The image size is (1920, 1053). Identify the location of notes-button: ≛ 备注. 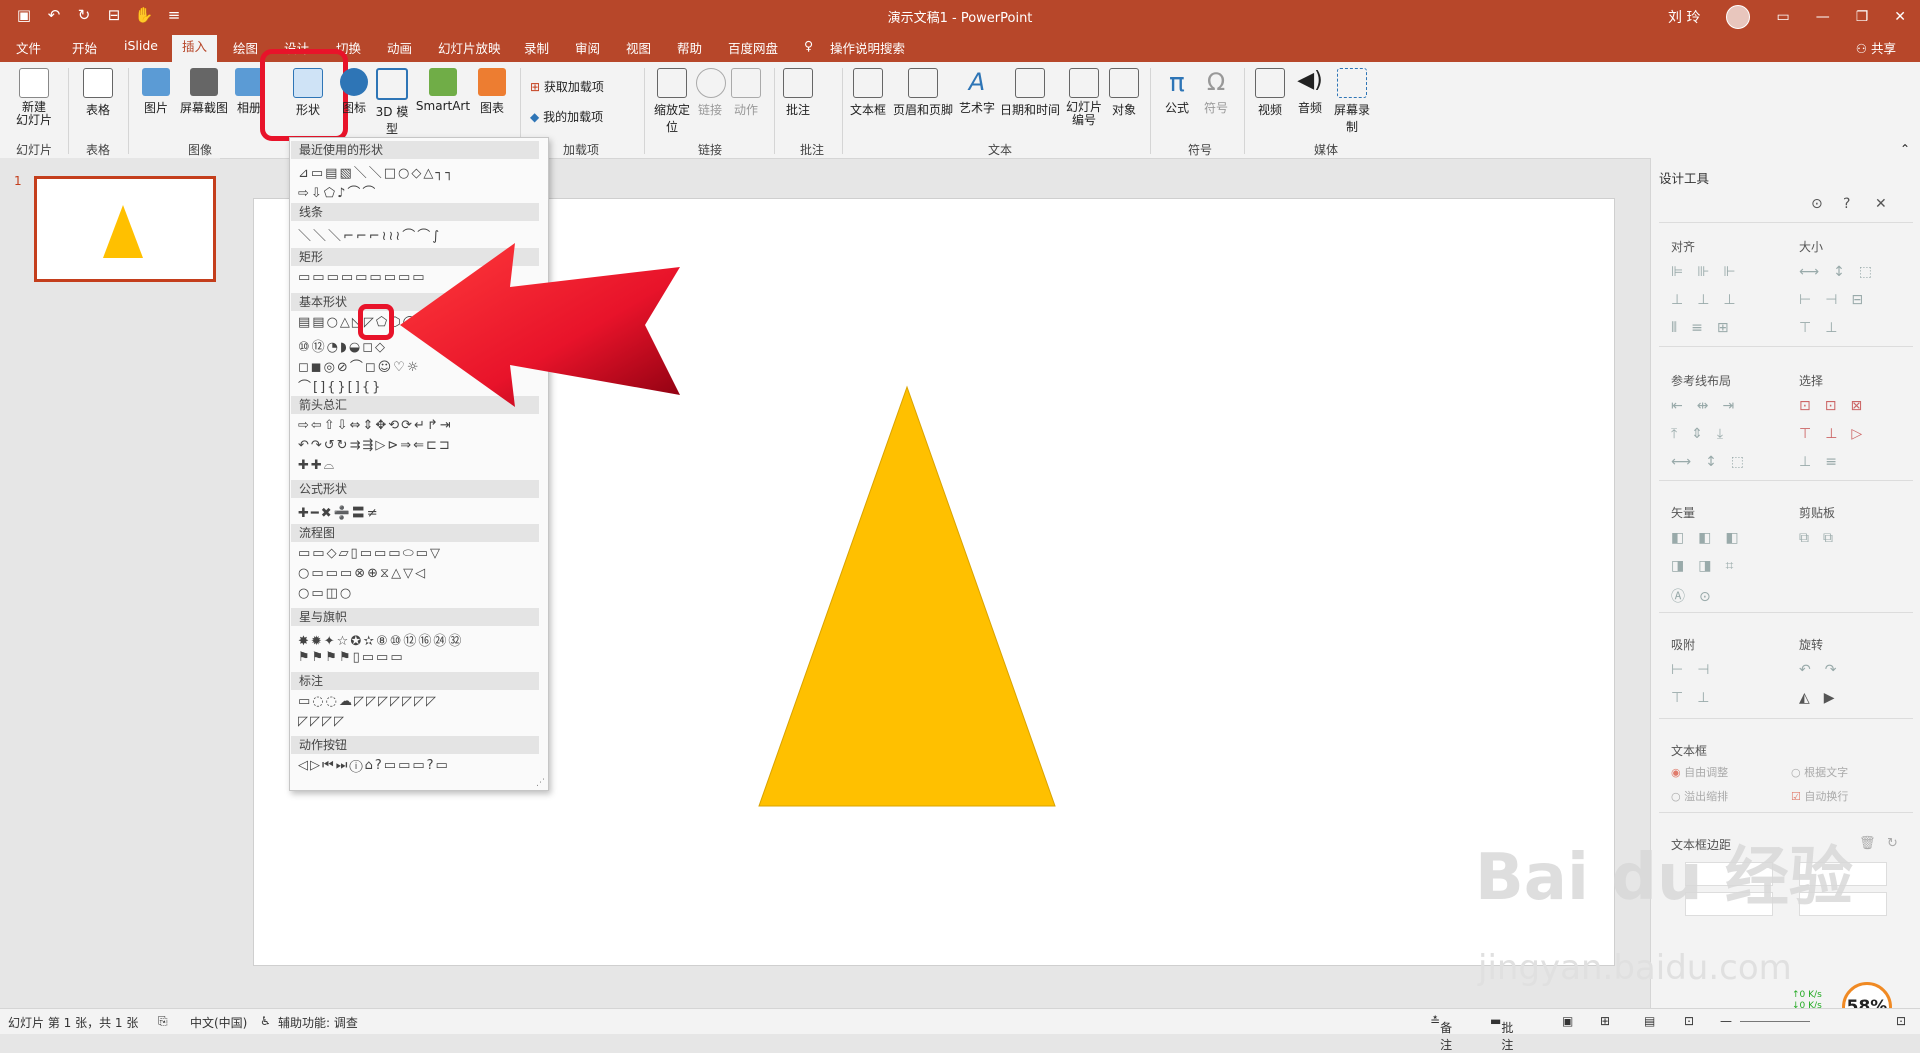
(1441, 1033).